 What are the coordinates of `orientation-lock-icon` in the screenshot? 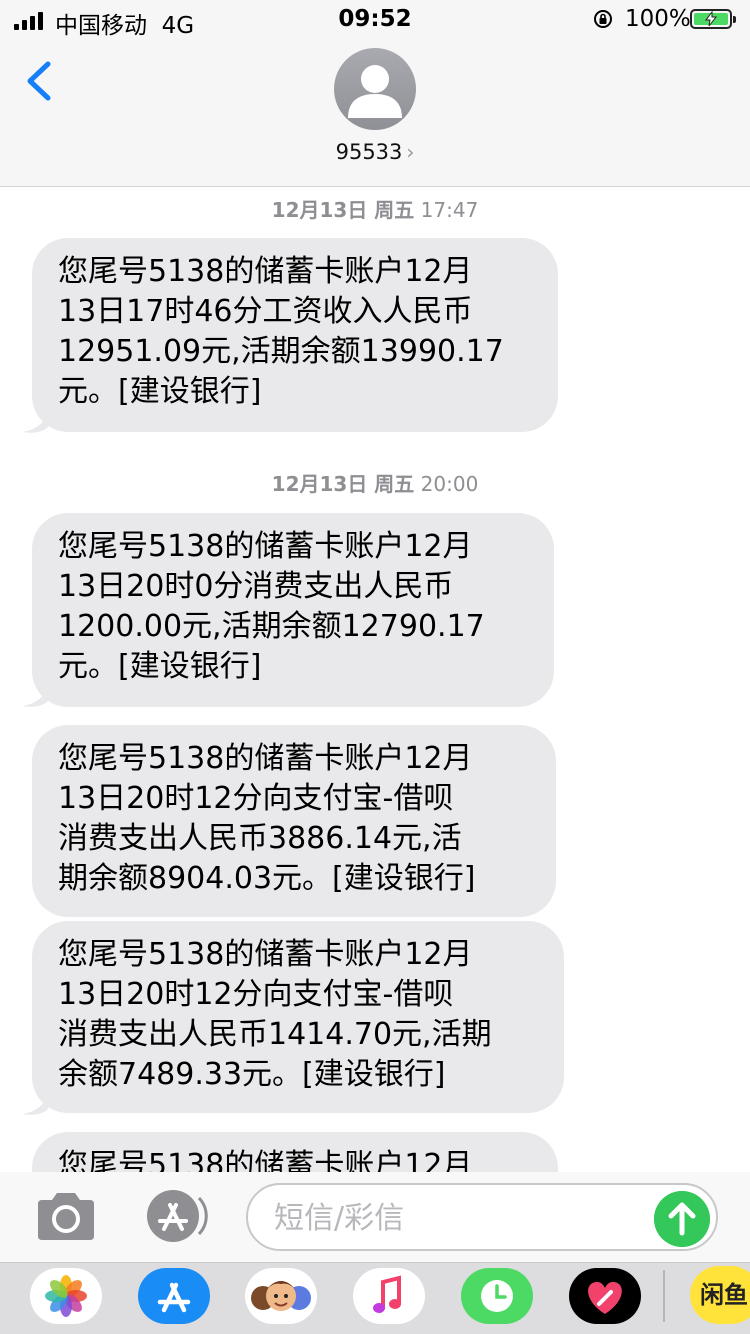 It's located at (603, 19).